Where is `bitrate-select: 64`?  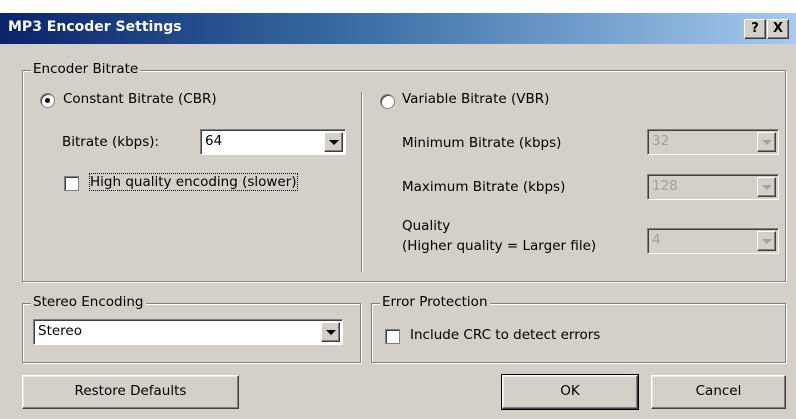
bitrate-select: 64 is located at coordinates (273, 142).